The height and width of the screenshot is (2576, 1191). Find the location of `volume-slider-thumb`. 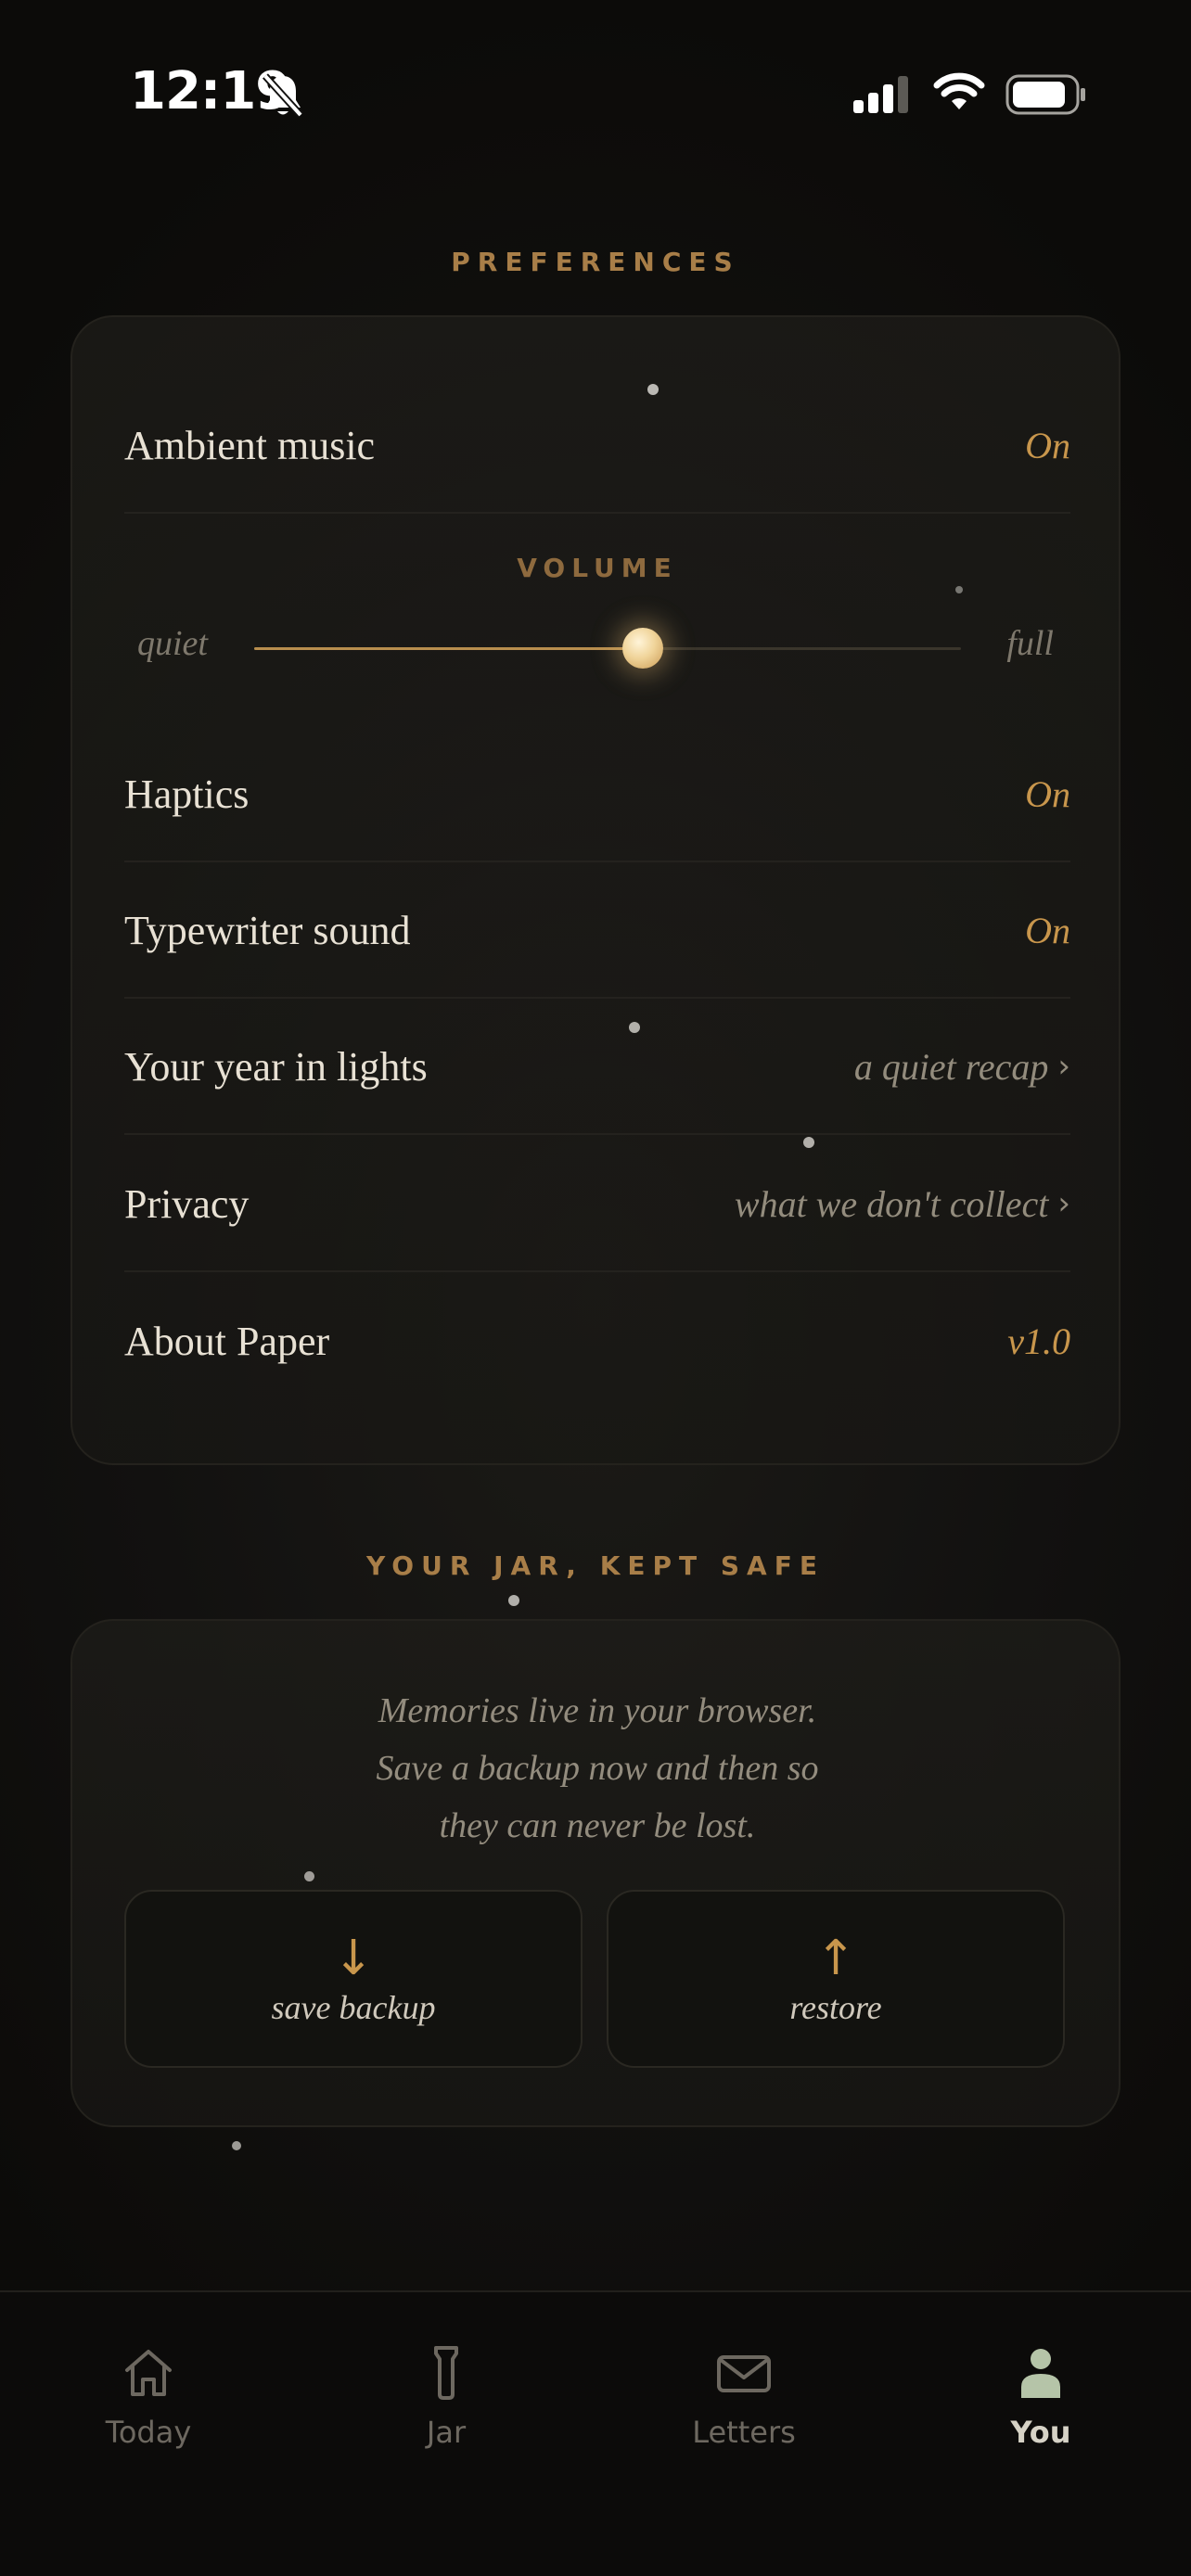

volume-slider-thumb is located at coordinates (643, 648).